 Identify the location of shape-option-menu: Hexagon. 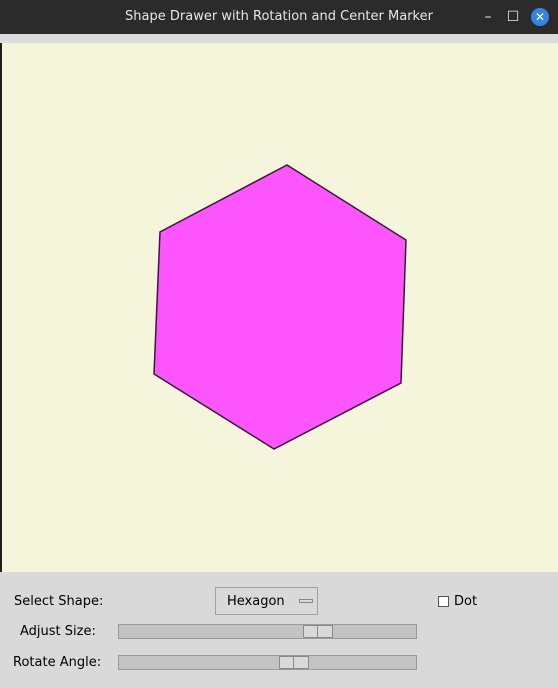
(266, 601).